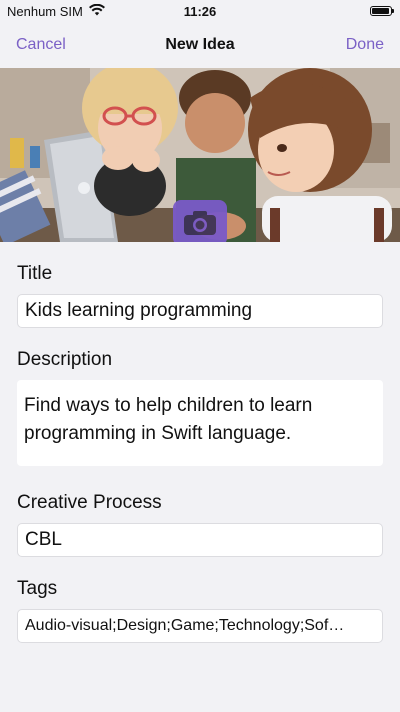 The width and height of the screenshot is (400, 712). What do you see at coordinates (200, 626) in the screenshot?
I see `tags-input` at bounding box center [200, 626].